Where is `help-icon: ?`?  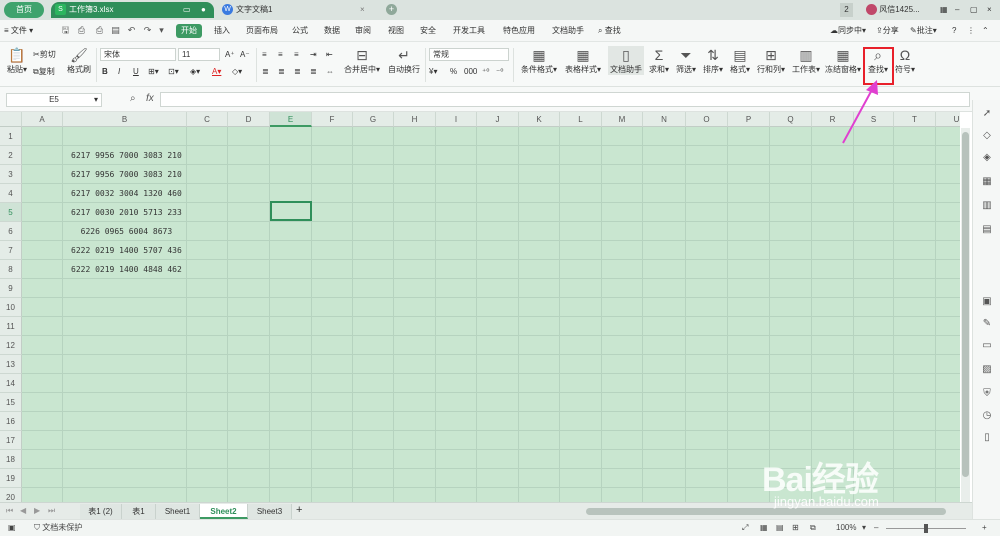
help-icon: ? is located at coordinates (954, 31).